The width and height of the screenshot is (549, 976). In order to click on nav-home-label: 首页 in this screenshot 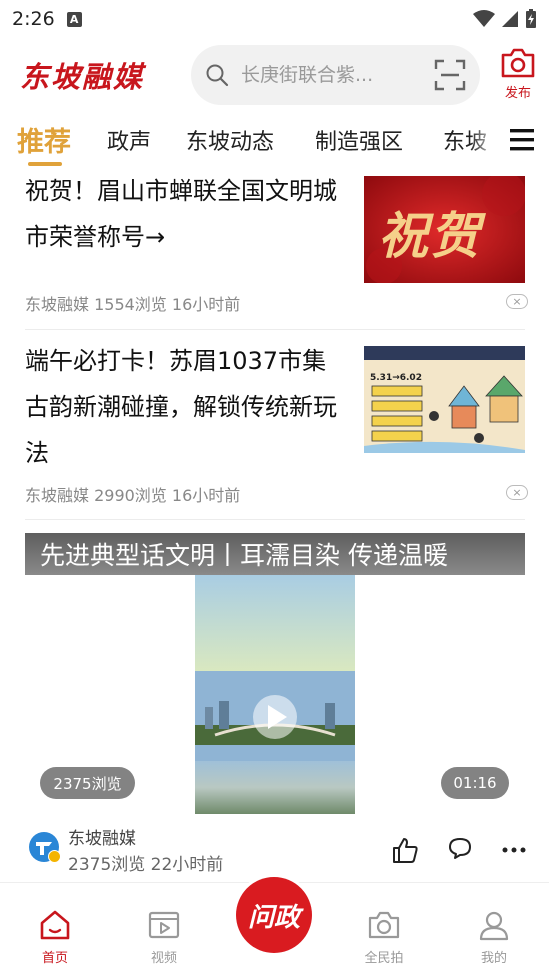, I will do `click(54, 958)`.